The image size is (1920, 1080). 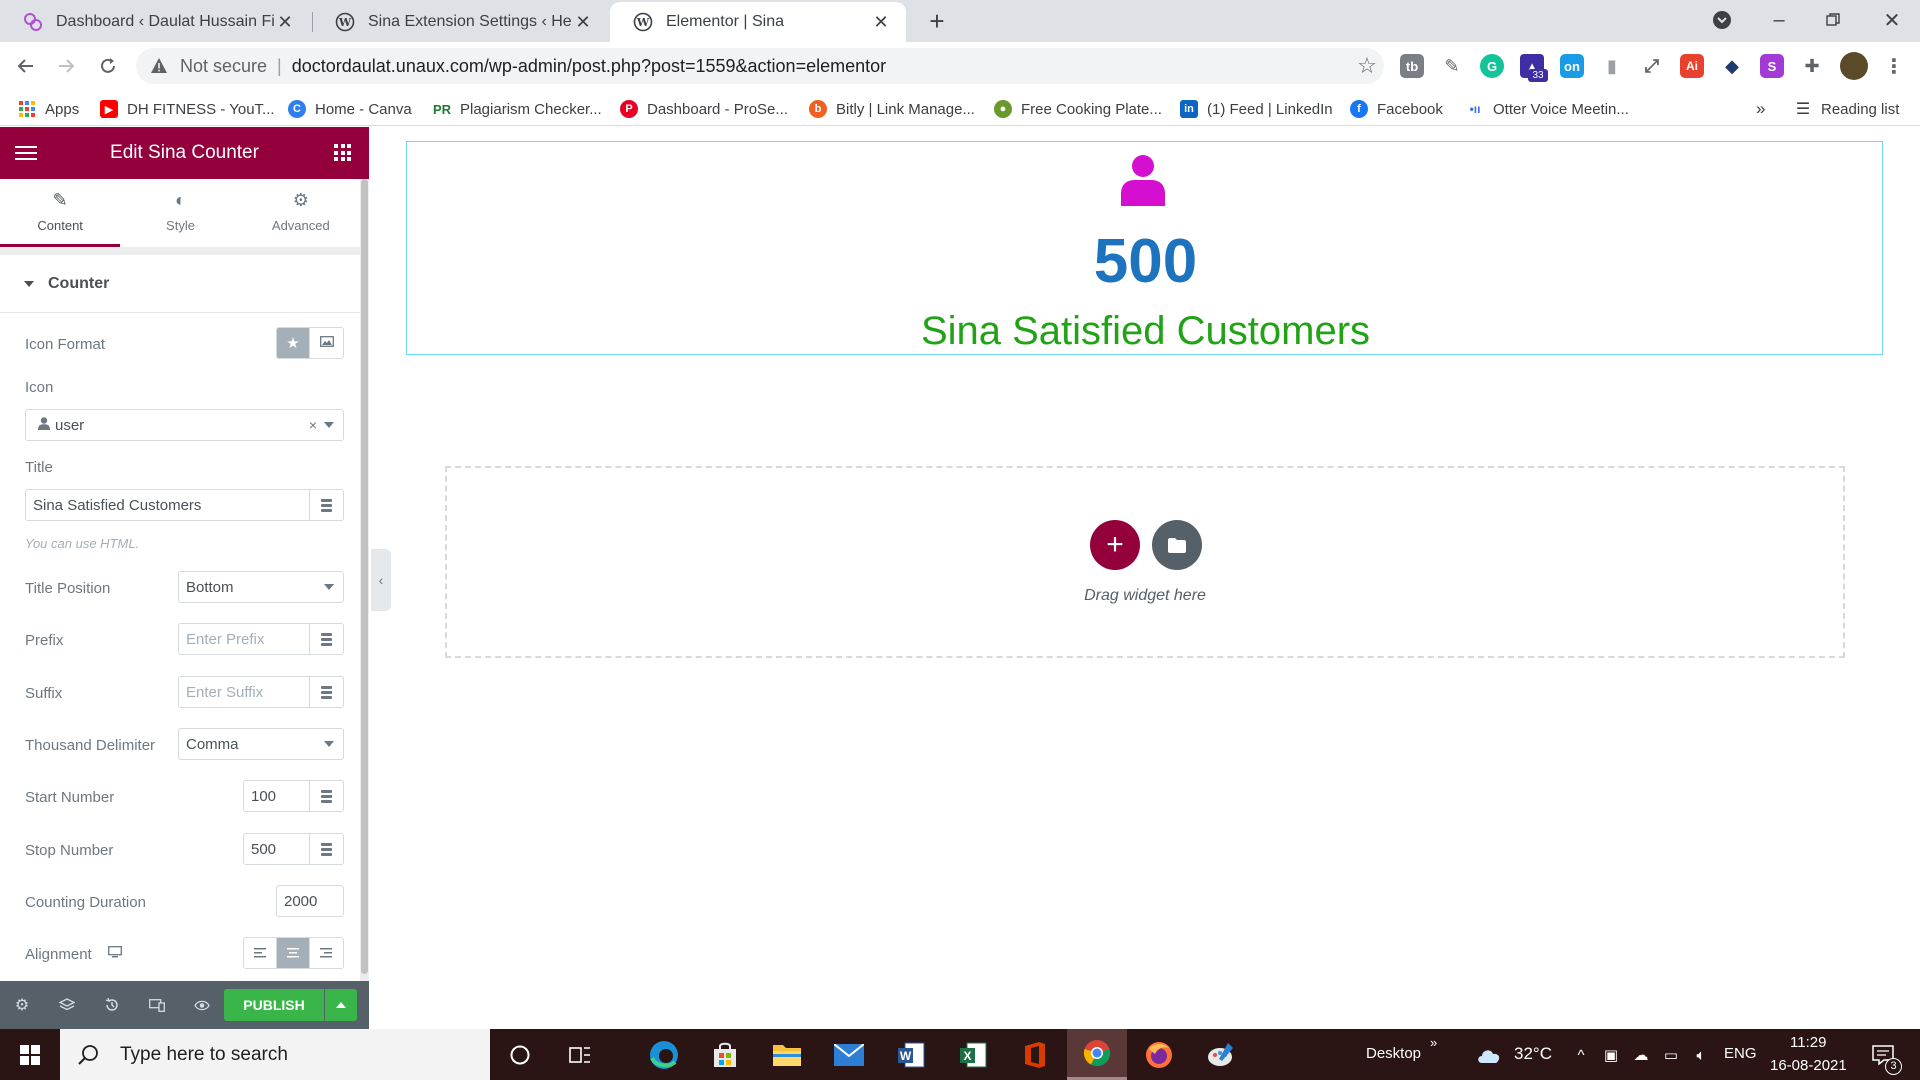 What do you see at coordinates (1412, 66) in the screenshot?
I see `extension-tb-icon: tb` at bounding box center [1412, 66].